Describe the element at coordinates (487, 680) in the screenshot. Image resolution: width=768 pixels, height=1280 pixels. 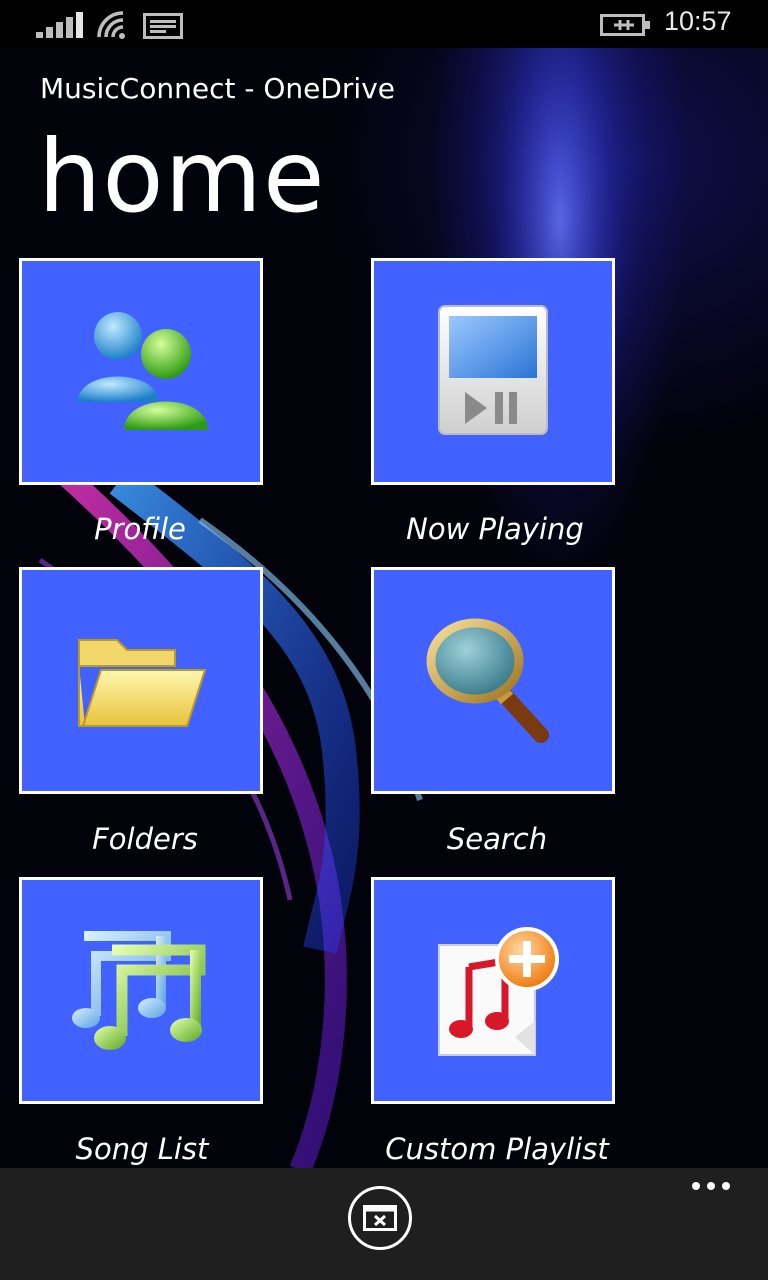
I see `magnifier-icon` at that location.